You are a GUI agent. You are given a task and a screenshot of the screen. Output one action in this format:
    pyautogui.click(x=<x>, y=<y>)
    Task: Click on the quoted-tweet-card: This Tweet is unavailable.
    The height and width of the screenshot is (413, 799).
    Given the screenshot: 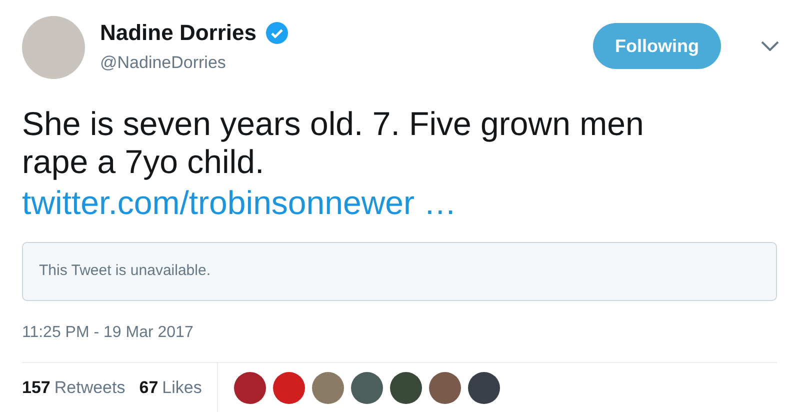 What is the action you would take?
    pyautogui.click(x=399, y=271)
    